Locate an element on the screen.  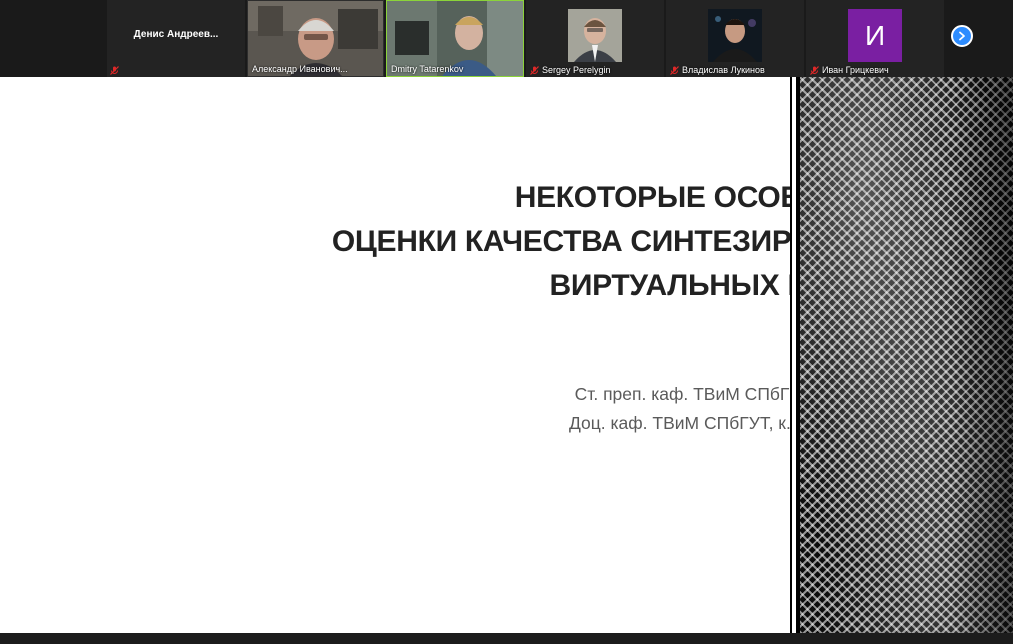
bottom-bar is located at coordinates (506, 638).